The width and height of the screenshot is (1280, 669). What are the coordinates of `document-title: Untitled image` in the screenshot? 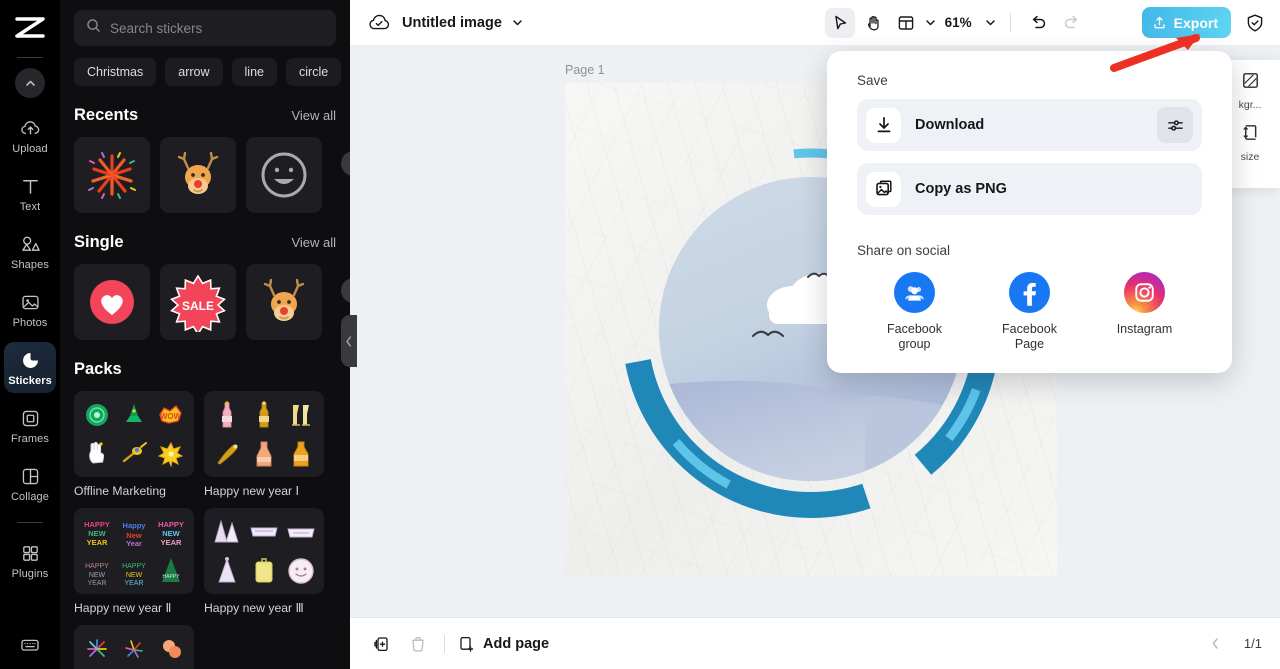 It's located at (452, 23).